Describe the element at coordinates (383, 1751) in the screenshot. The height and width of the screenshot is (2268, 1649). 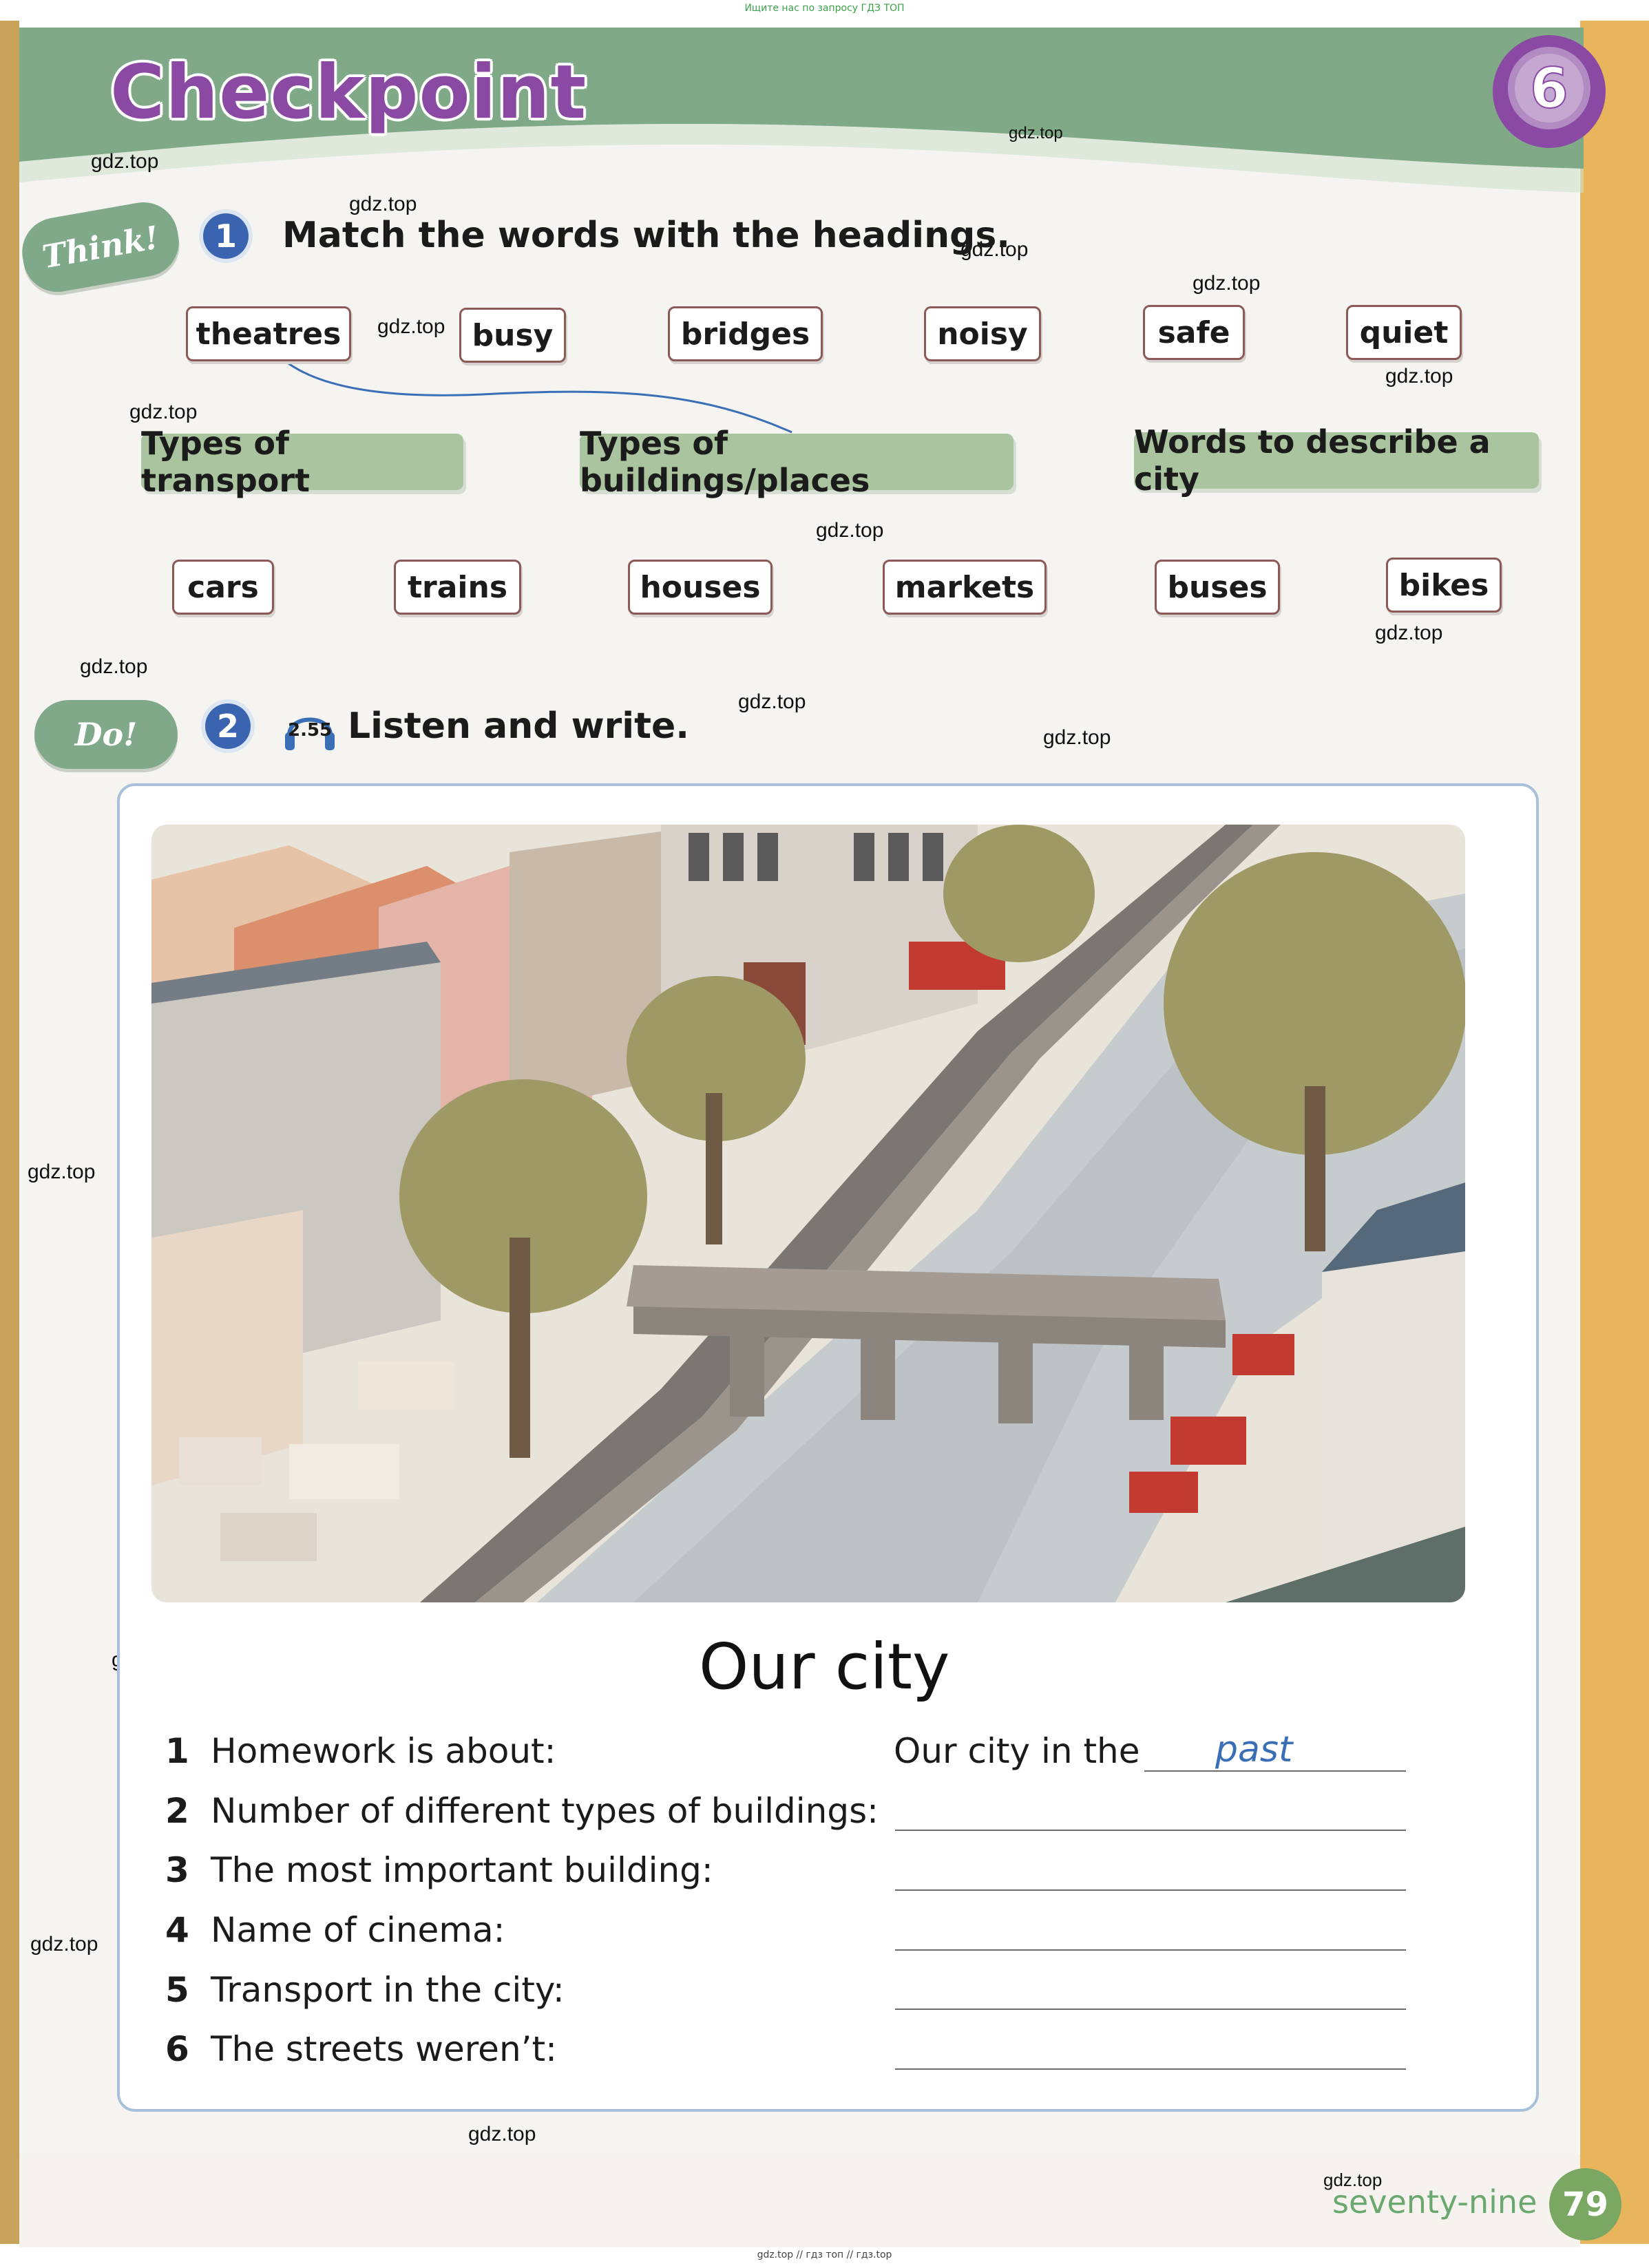
I see `question-text: Homework is about:` at that location.